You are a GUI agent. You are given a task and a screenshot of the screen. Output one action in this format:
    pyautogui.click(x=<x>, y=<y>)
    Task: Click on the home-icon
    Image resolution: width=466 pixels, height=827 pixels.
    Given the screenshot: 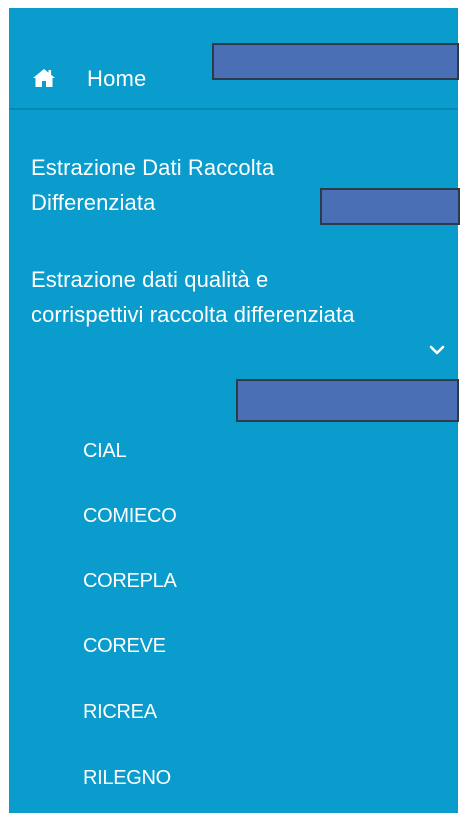 What is the action you would take?
    pyautogui.click(x=44, y=78)
    